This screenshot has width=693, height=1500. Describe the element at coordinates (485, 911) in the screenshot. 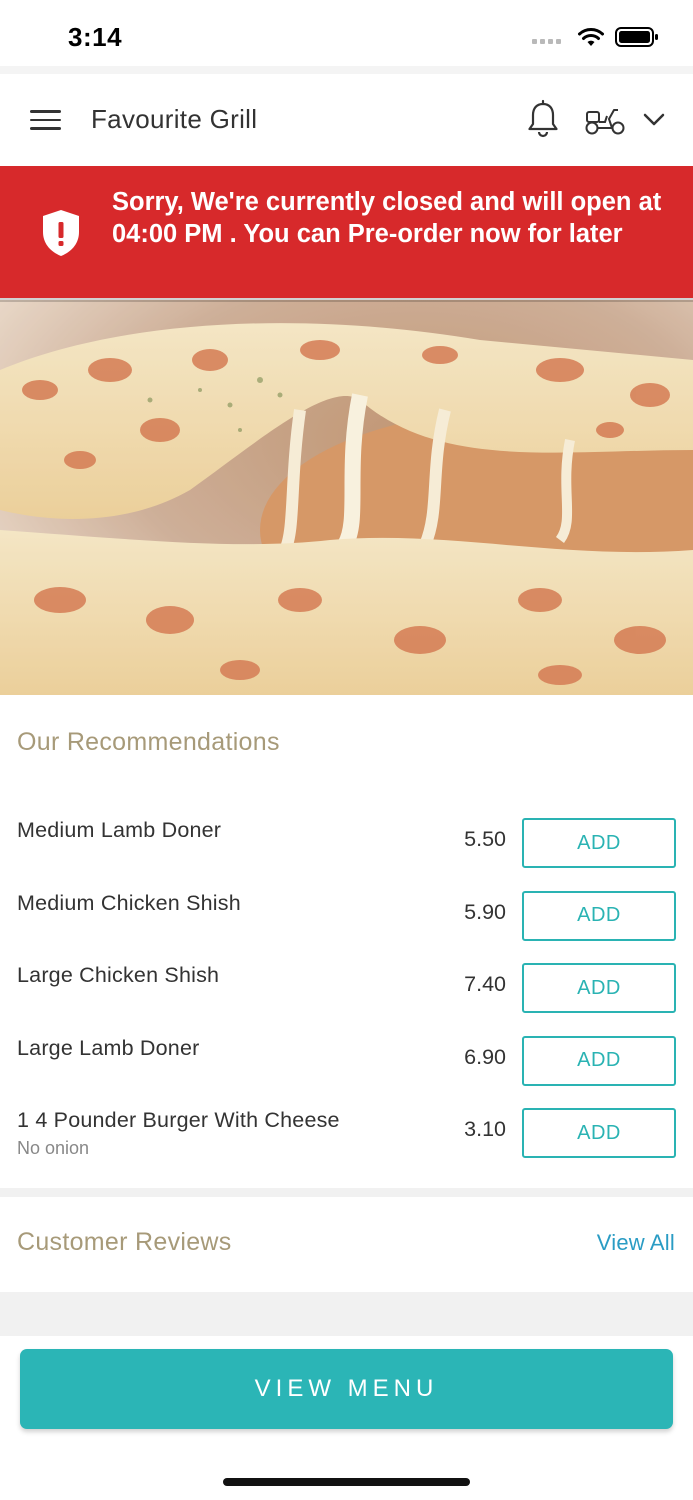

I see `item-price: 5.90` at that location.